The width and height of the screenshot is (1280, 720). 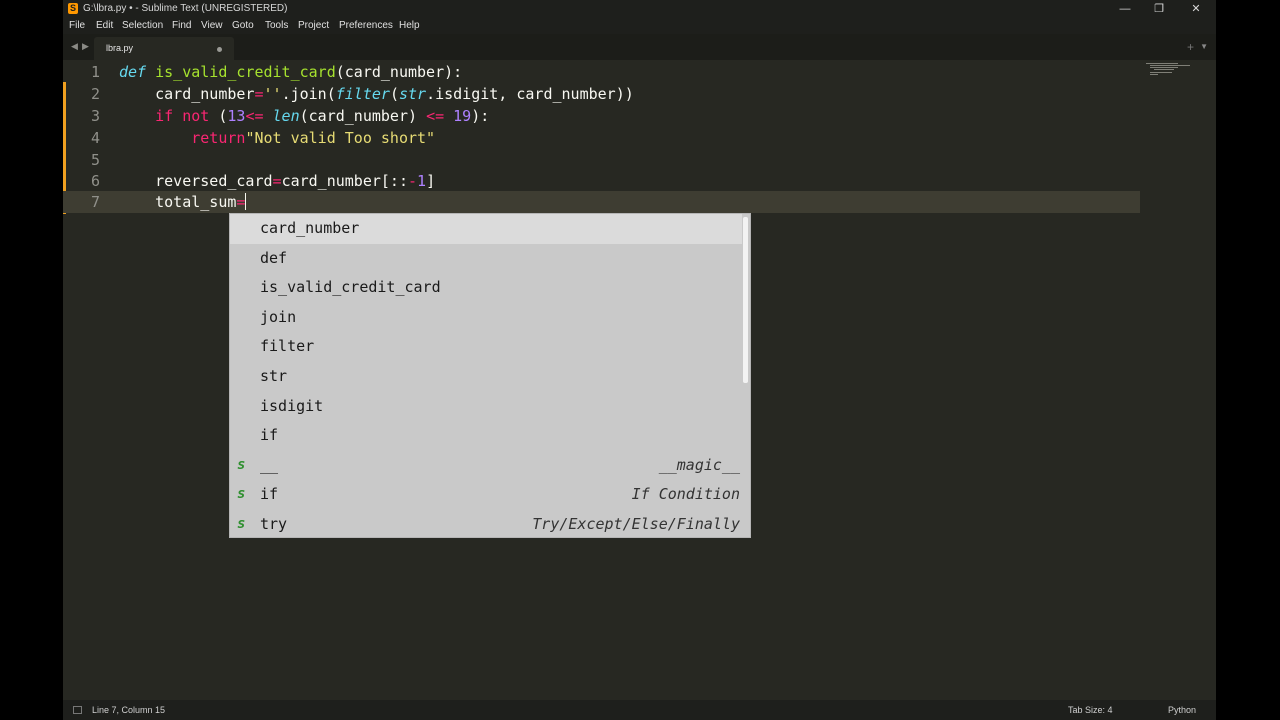 I want to click on close-button: ✕, so click(x=1196, y=9).